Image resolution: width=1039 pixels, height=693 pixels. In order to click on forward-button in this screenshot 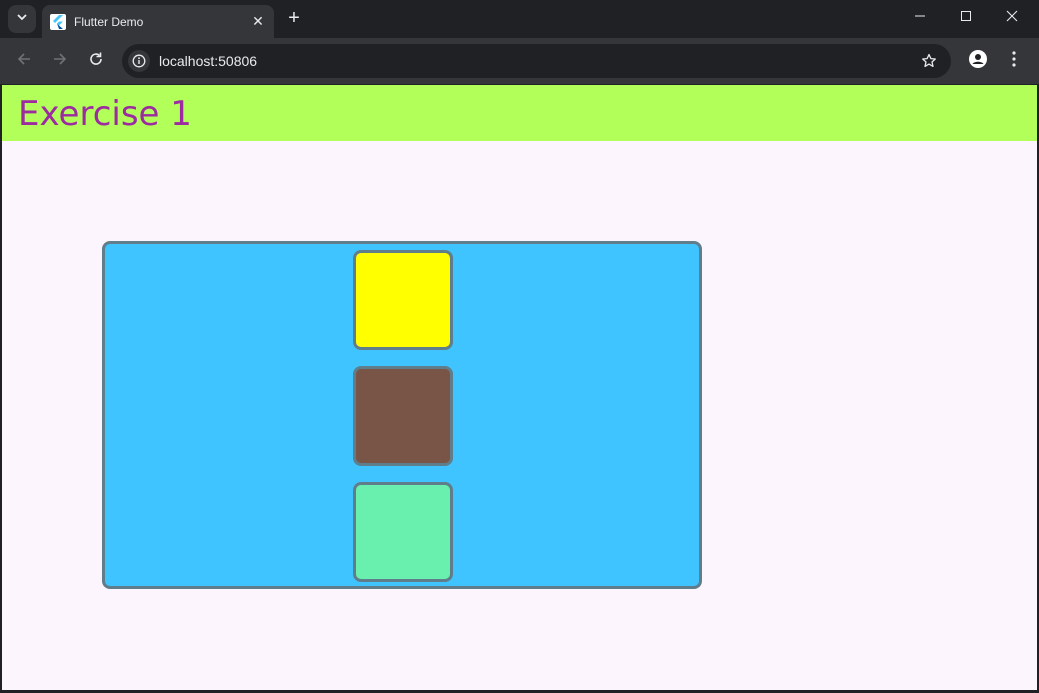, I will do `click(60, 61)`.